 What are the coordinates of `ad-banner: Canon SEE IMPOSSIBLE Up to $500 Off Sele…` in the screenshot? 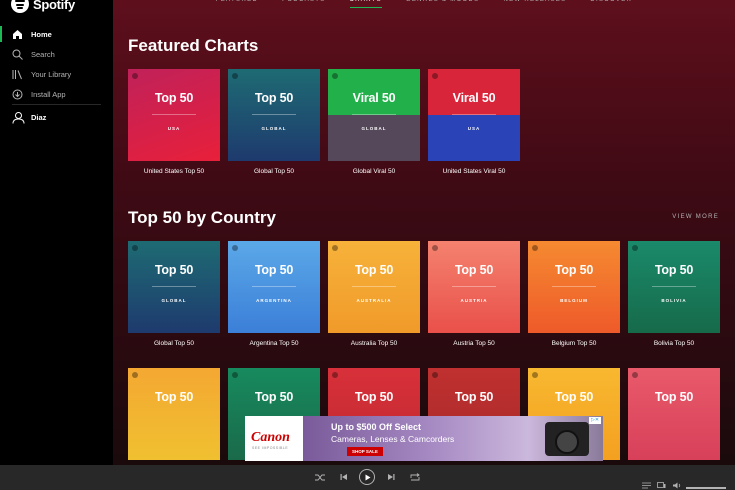 It's located at (424, 438).